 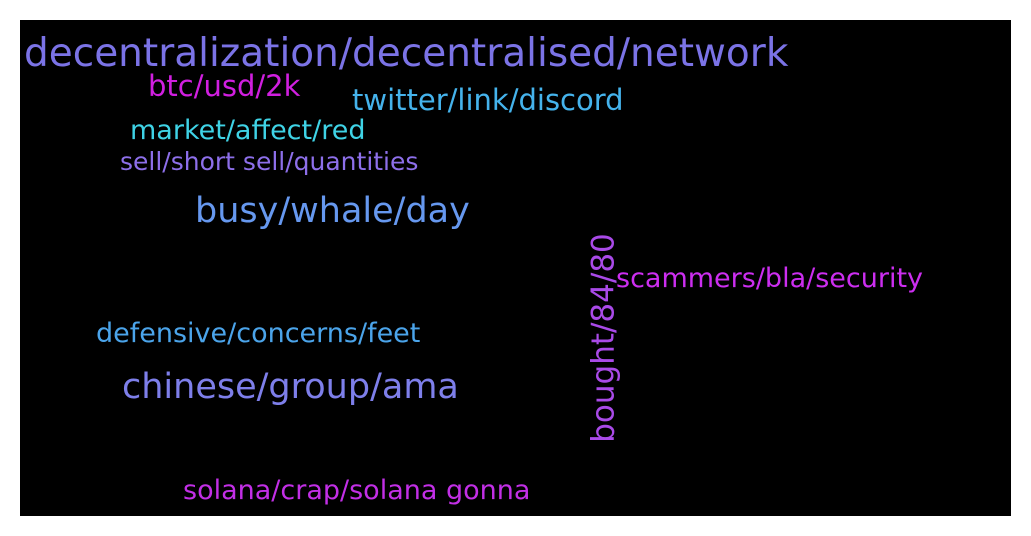 I want to click on word-twitter-link-discord: twitter/link/discord, so click(x=488, y=100).